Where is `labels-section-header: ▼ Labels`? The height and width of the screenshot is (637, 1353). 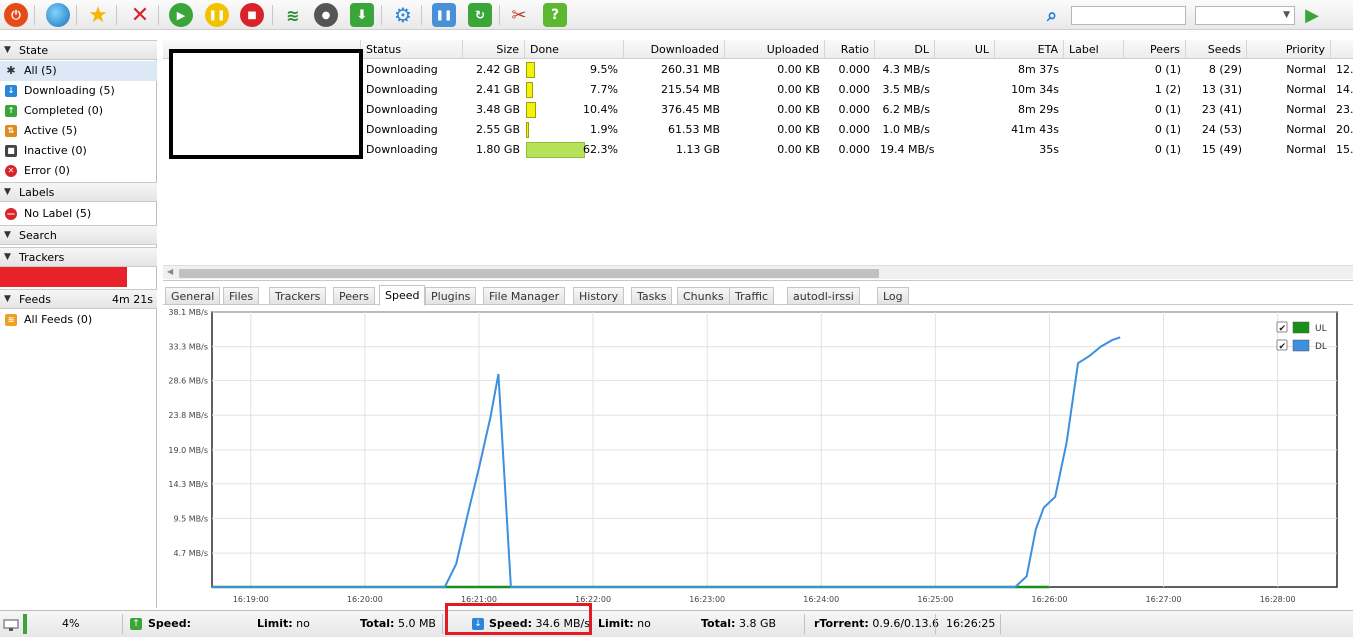
labels-section-header: ▼ Labels is located at coordinates (78, 192).